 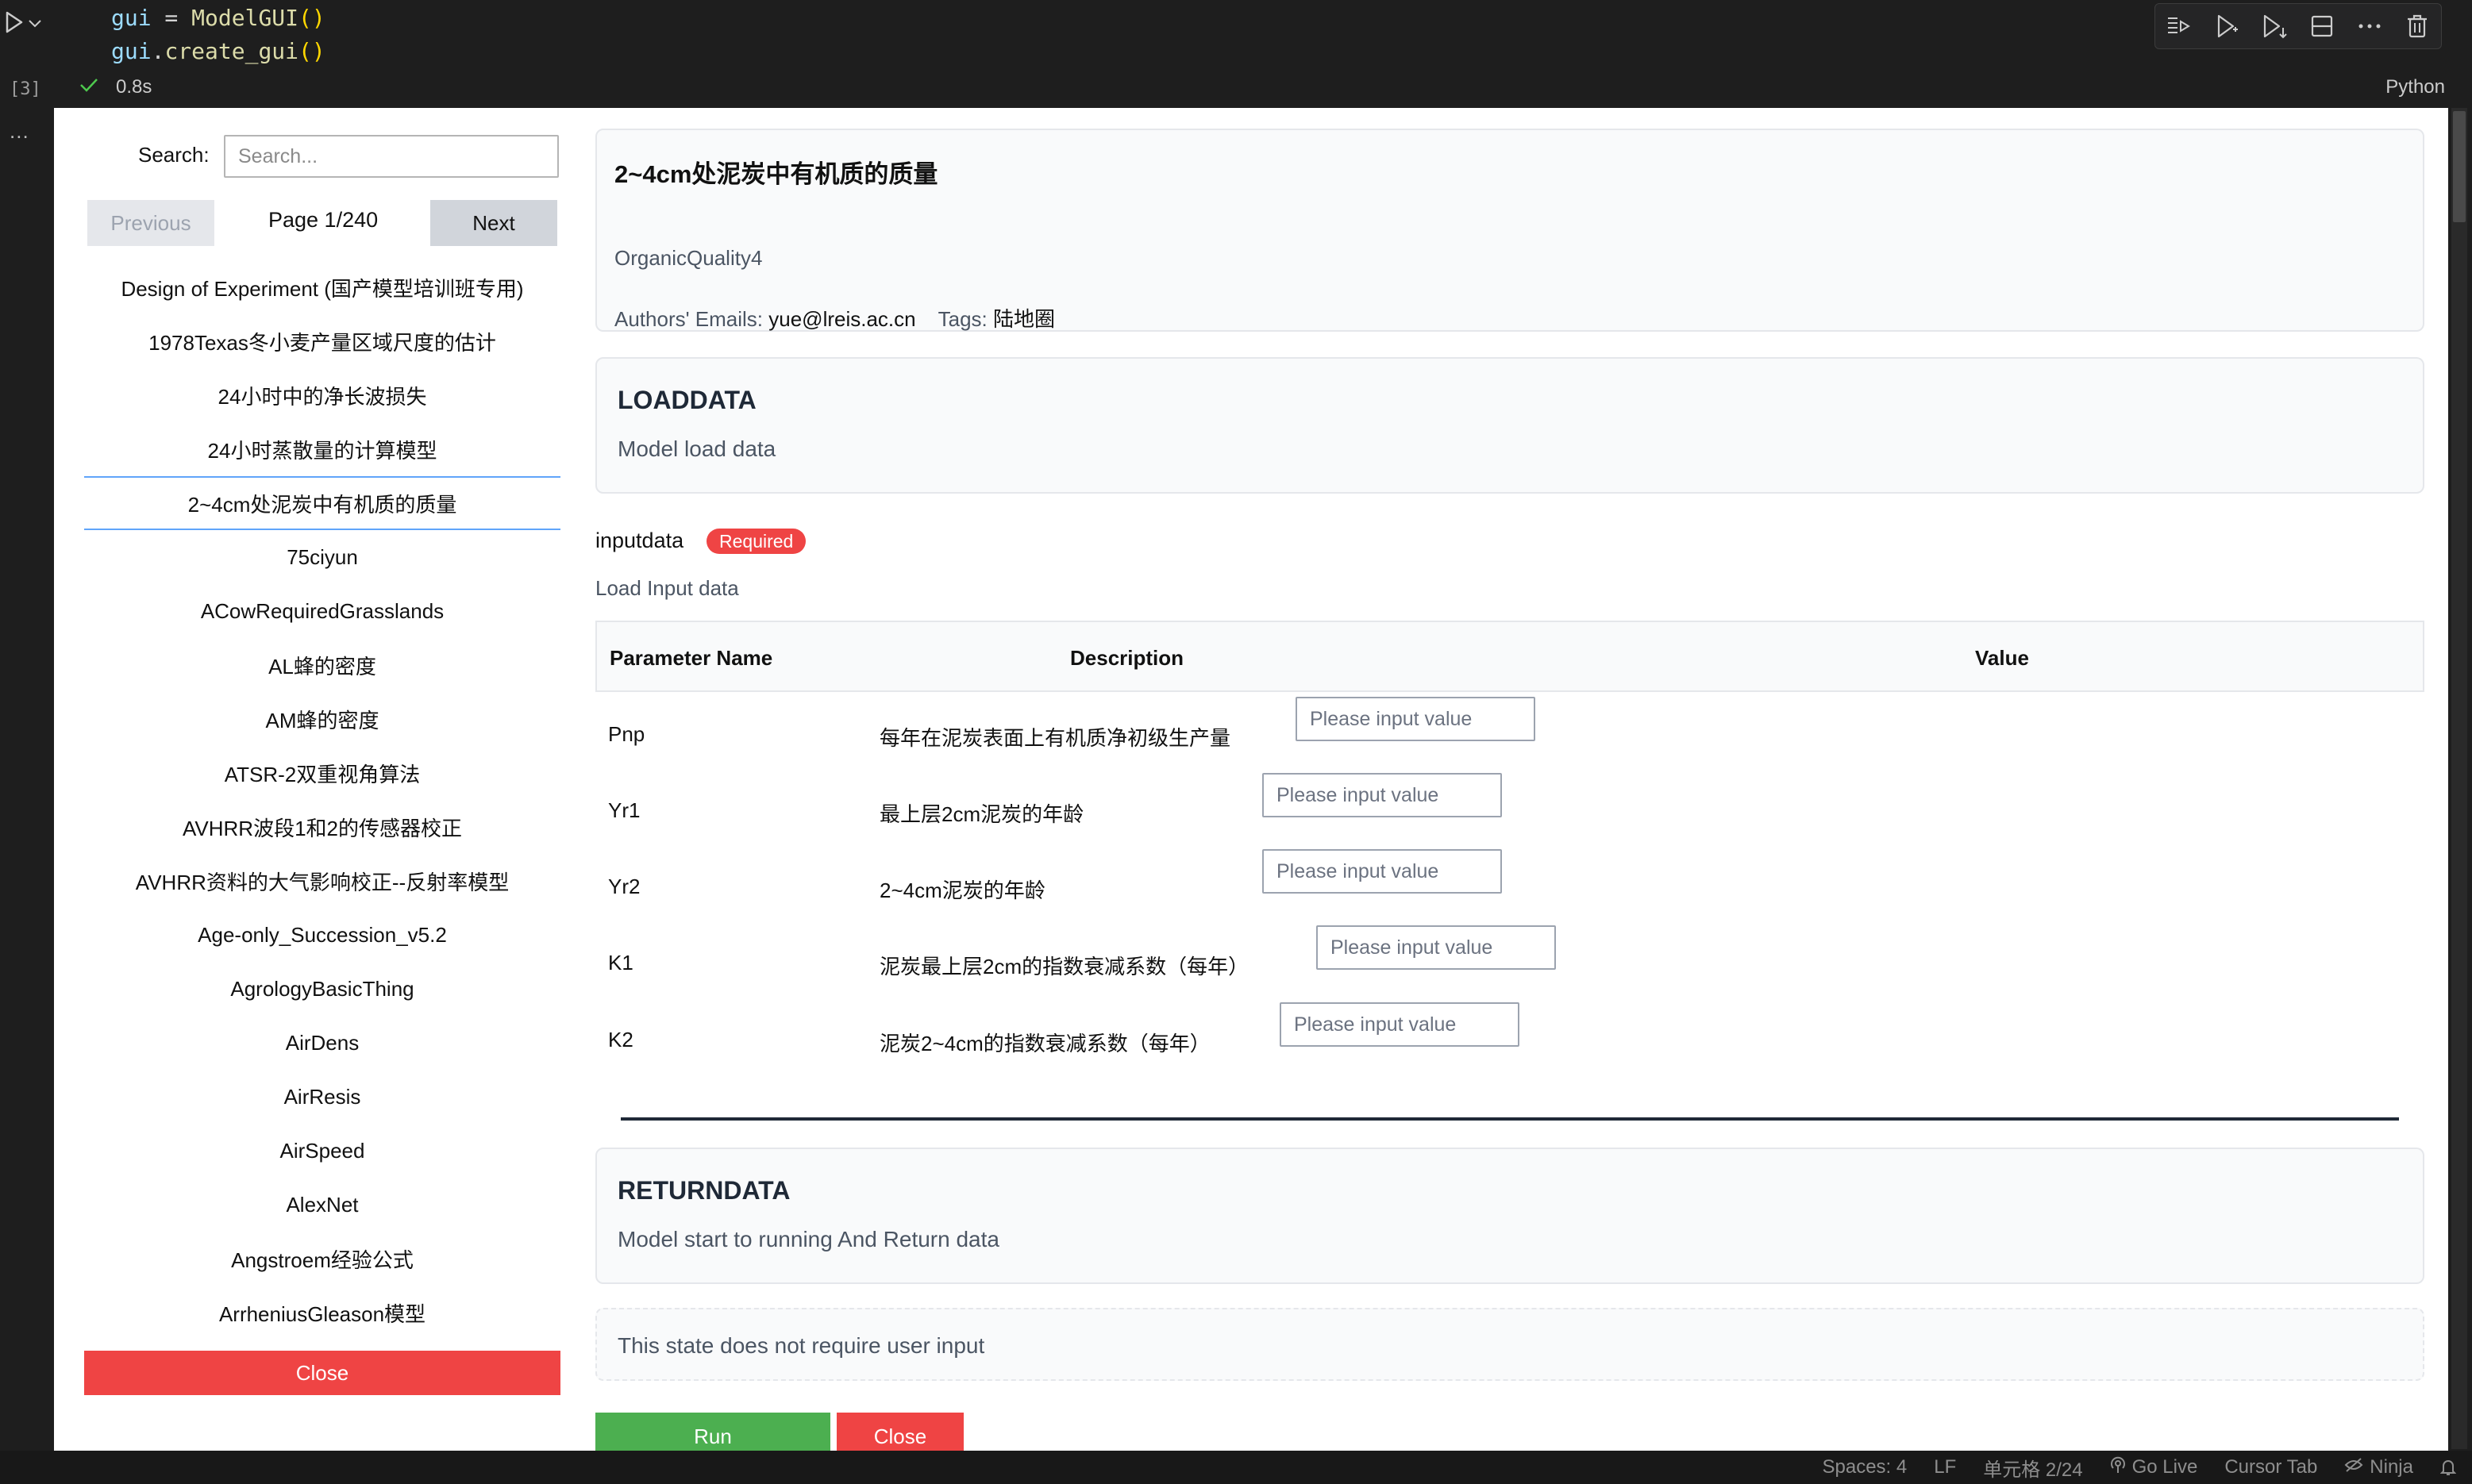 I want to click on required-badge: Required, so click(x=757, y=541).